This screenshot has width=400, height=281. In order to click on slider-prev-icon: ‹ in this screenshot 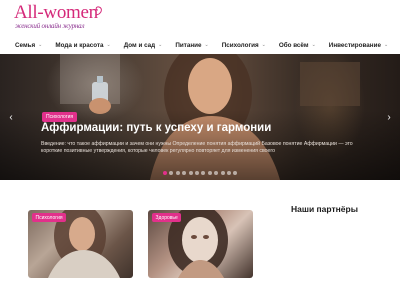, I will do `click(11, 118)`.